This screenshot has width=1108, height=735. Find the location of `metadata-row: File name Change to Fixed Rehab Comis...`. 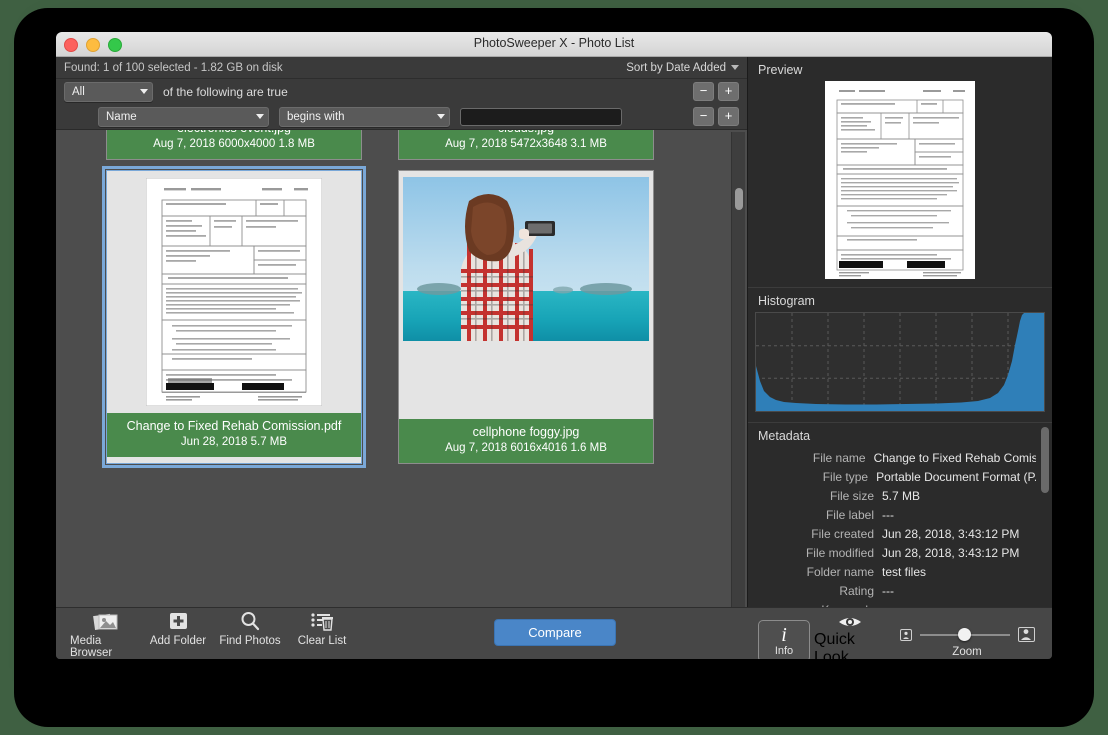

metadata-row: File name Change to Fixed Rehab Comis... is located at coordinates (892, 458).